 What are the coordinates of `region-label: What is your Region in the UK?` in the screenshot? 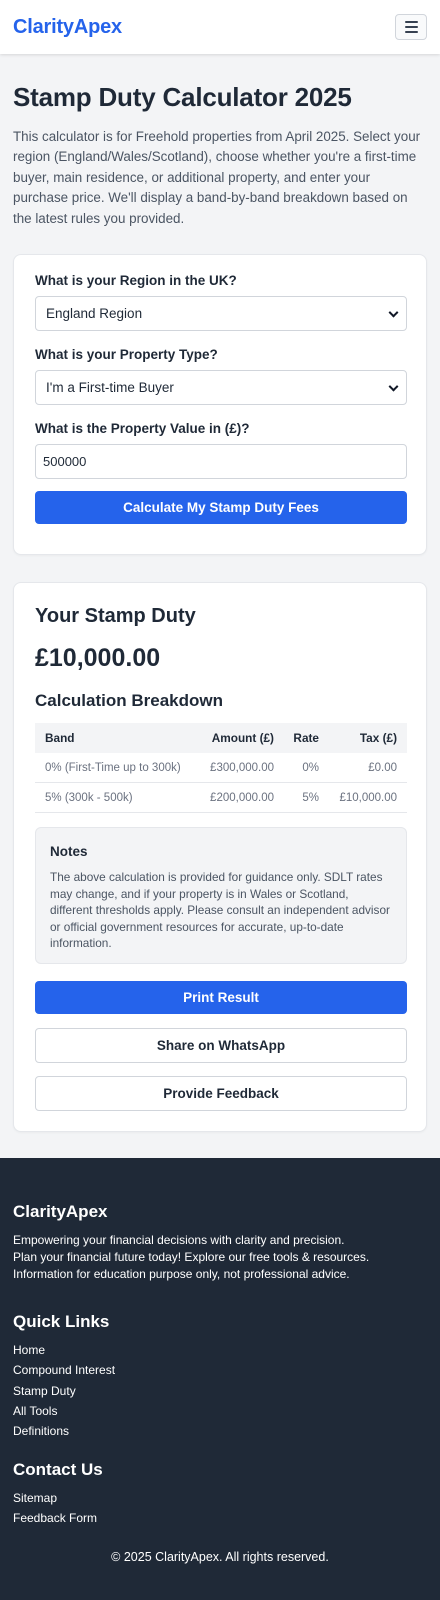 It's located at (136, 280).